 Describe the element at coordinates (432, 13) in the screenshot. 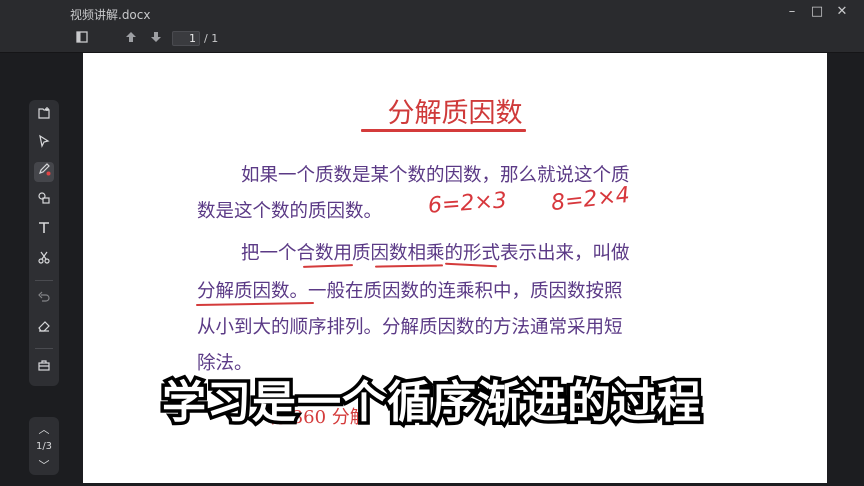

I see `title-bar: 视频讲解.docx – □ ✕` at that location.